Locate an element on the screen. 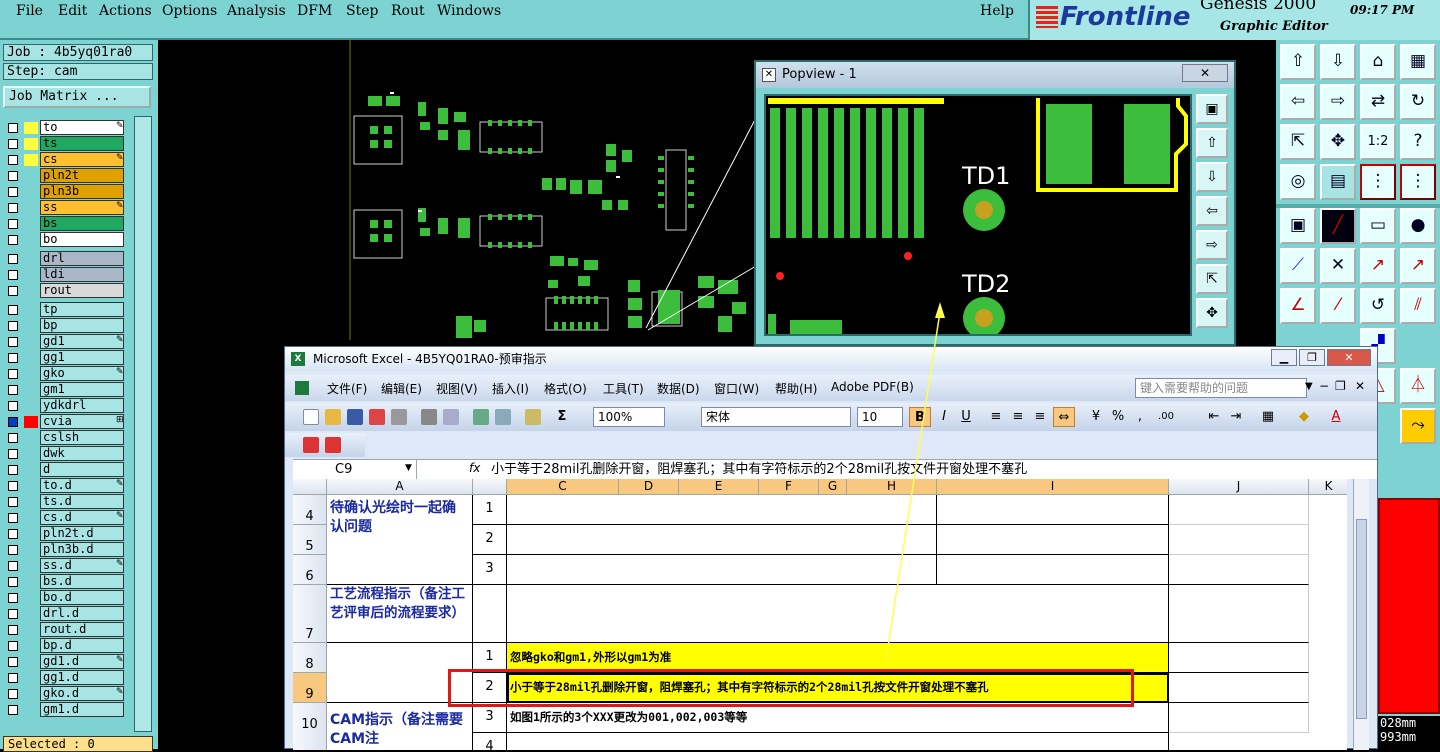 This screenshot has height=752, width=1440. layer-row-cs: cs ✎ is located at coordinates (66, 159).